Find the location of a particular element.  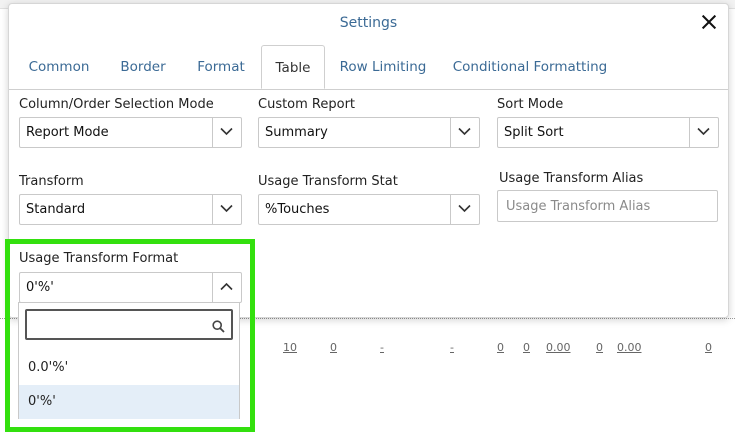

column-order-mode-value: Report Mode is located at coordinates (67, 132).